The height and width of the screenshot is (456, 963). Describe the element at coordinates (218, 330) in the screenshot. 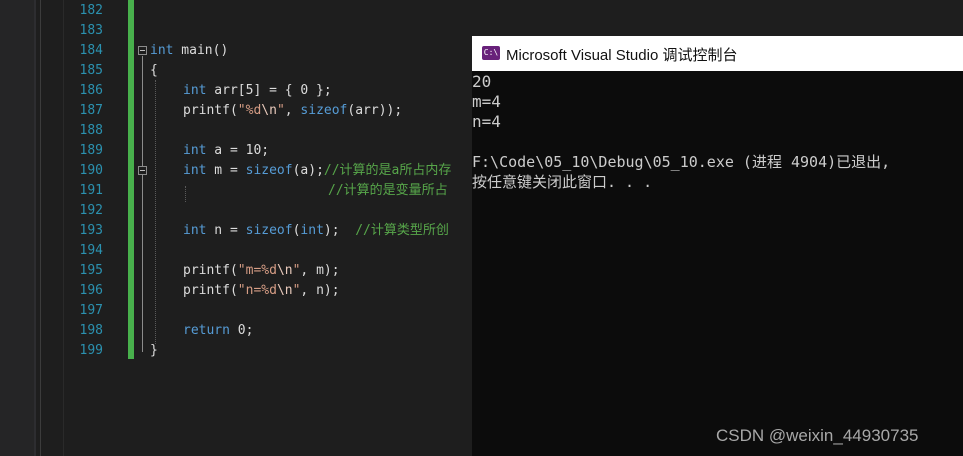

I see `code-line-198: return 0;` at that location.